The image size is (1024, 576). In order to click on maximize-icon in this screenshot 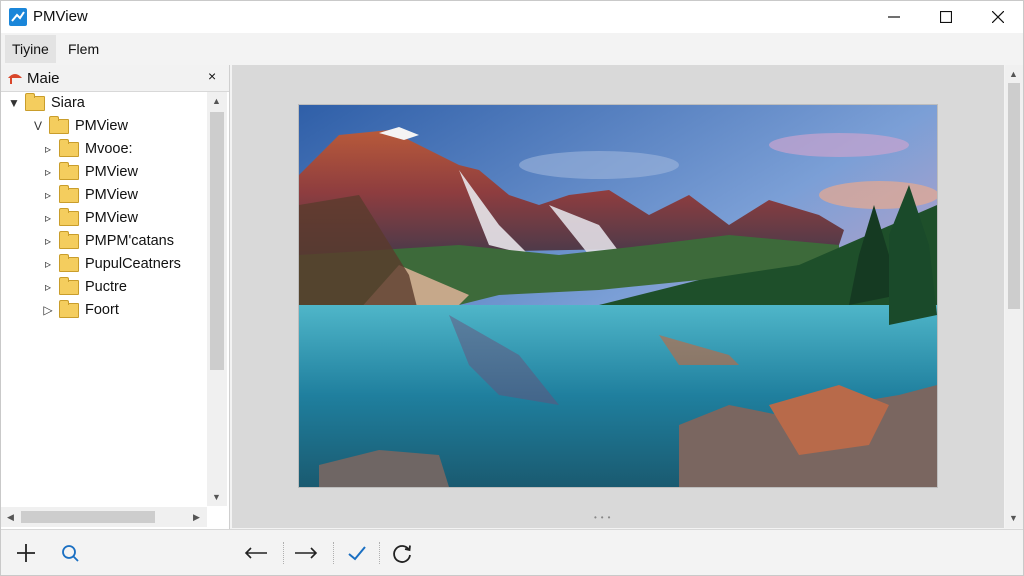, I will do `click(946, 17)`.